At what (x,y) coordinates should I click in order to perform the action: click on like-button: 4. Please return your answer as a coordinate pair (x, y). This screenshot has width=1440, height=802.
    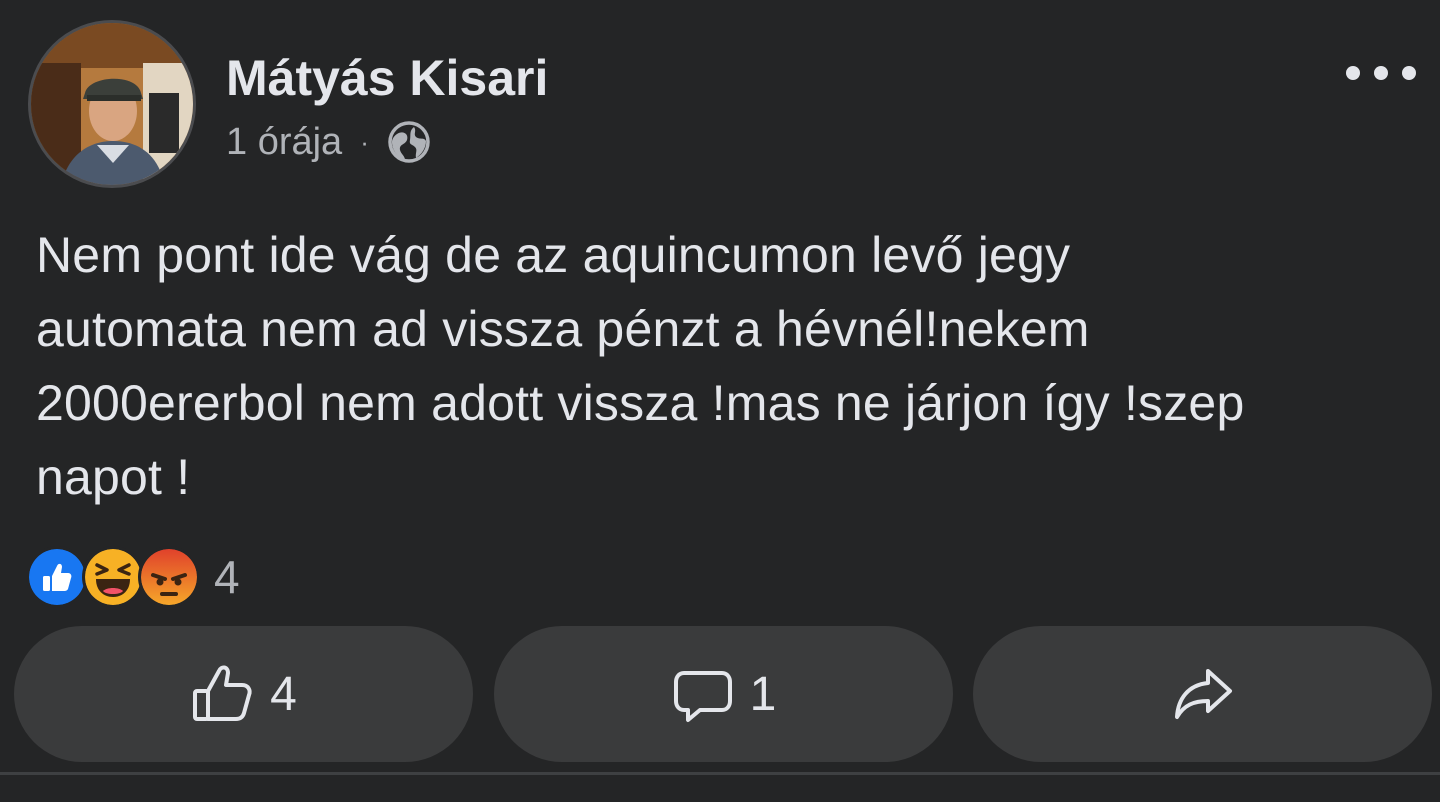
    Looking at the image, I should click on (243, 694).